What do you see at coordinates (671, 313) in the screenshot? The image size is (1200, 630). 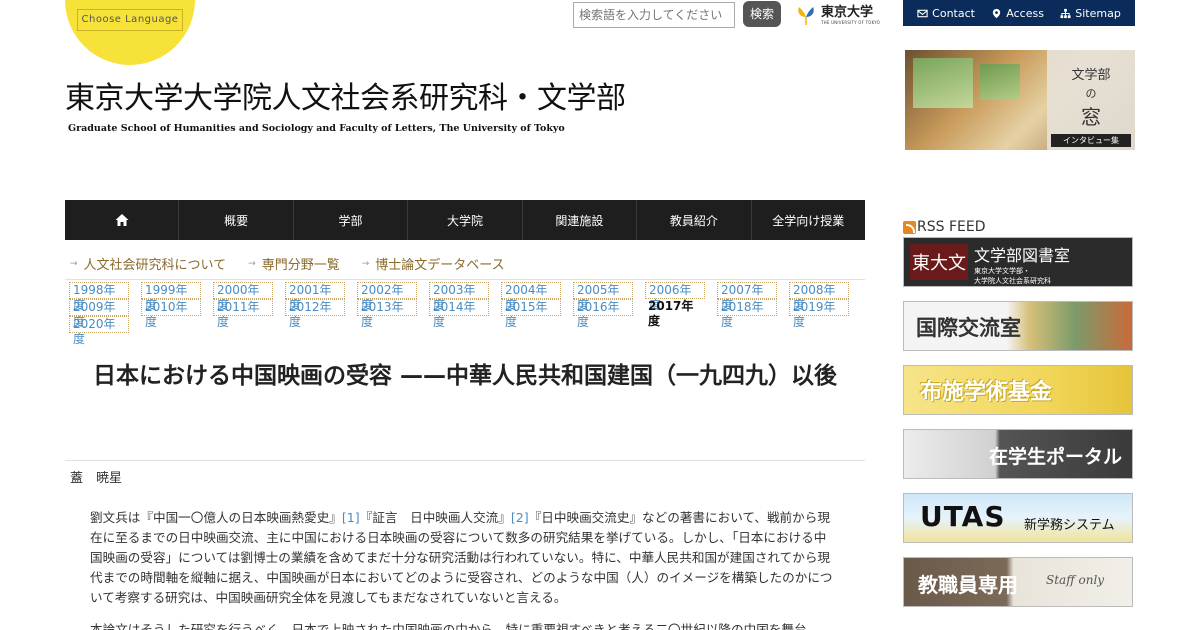 I see `year-current: 2017年度` at bounding box center [671, 313].